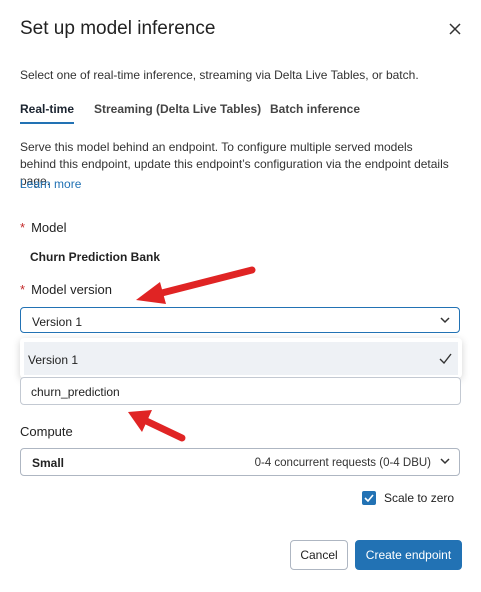 The image size is (481, 592). What do you see at coordinates (57, 322) in the screenshot?
I see `model-version-selected: Version 1` at bounding box center [57, 322].